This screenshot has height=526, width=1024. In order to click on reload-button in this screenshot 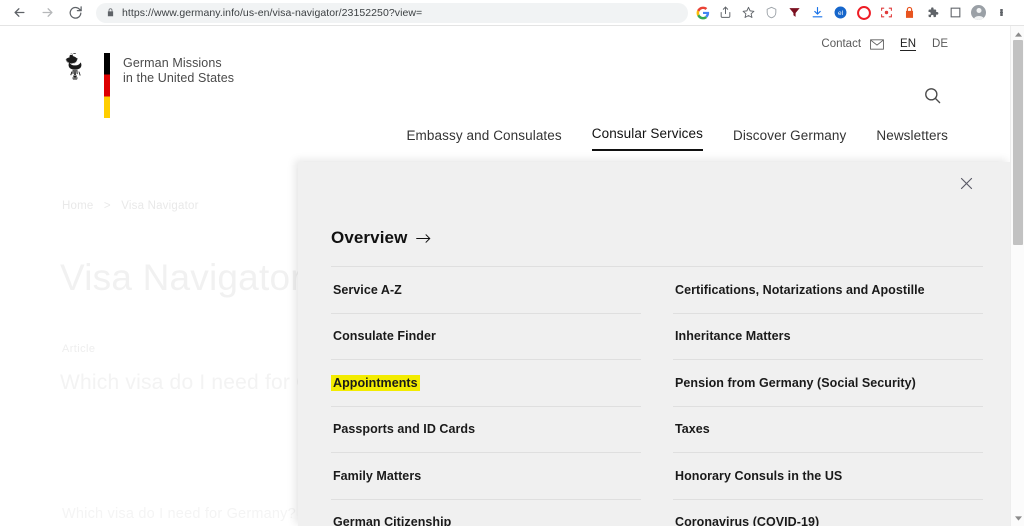, I will do `click(75, 13)`.